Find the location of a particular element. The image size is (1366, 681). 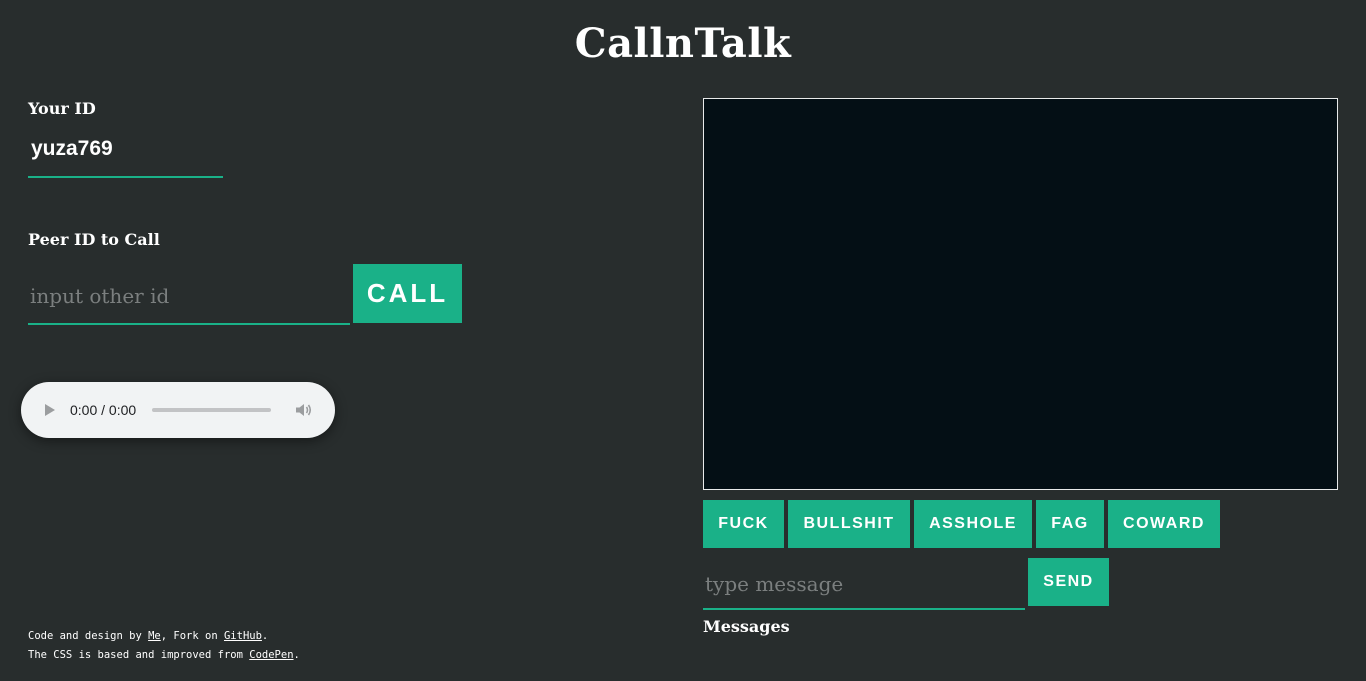

volume-icon is located at coordinates (304, 410).